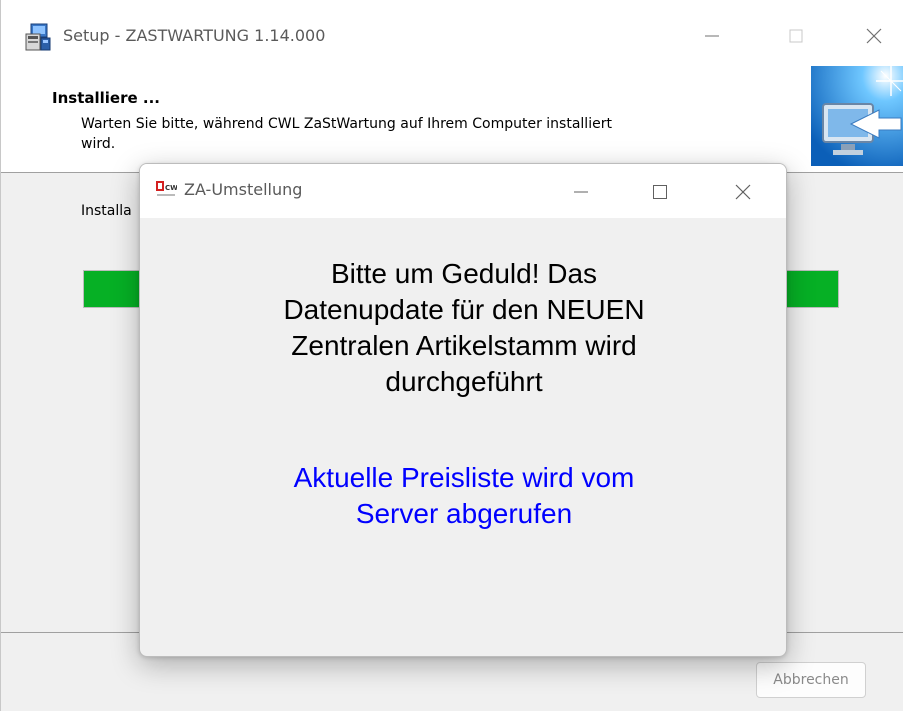 This screenshot has width=903, height=711. What do you see at coordinates (464, 345) in the screenshot?
I see `dialog-message-line: Zentralen Artikelstamm wird` at bounding box center [464, 345].